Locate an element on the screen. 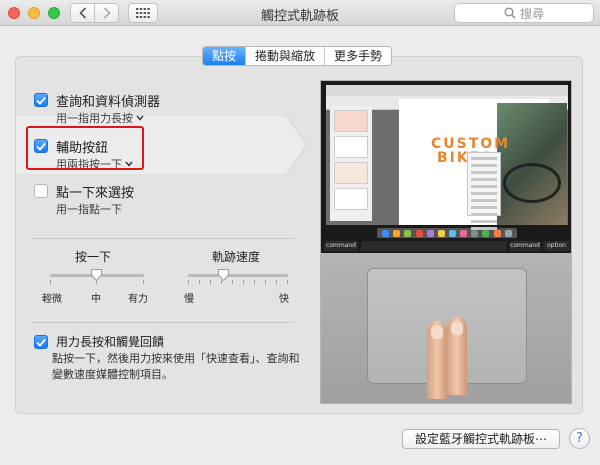 Image resolution: width=600 pixels, height=465 pixels. forward-button is located at coordinates (106, 13).